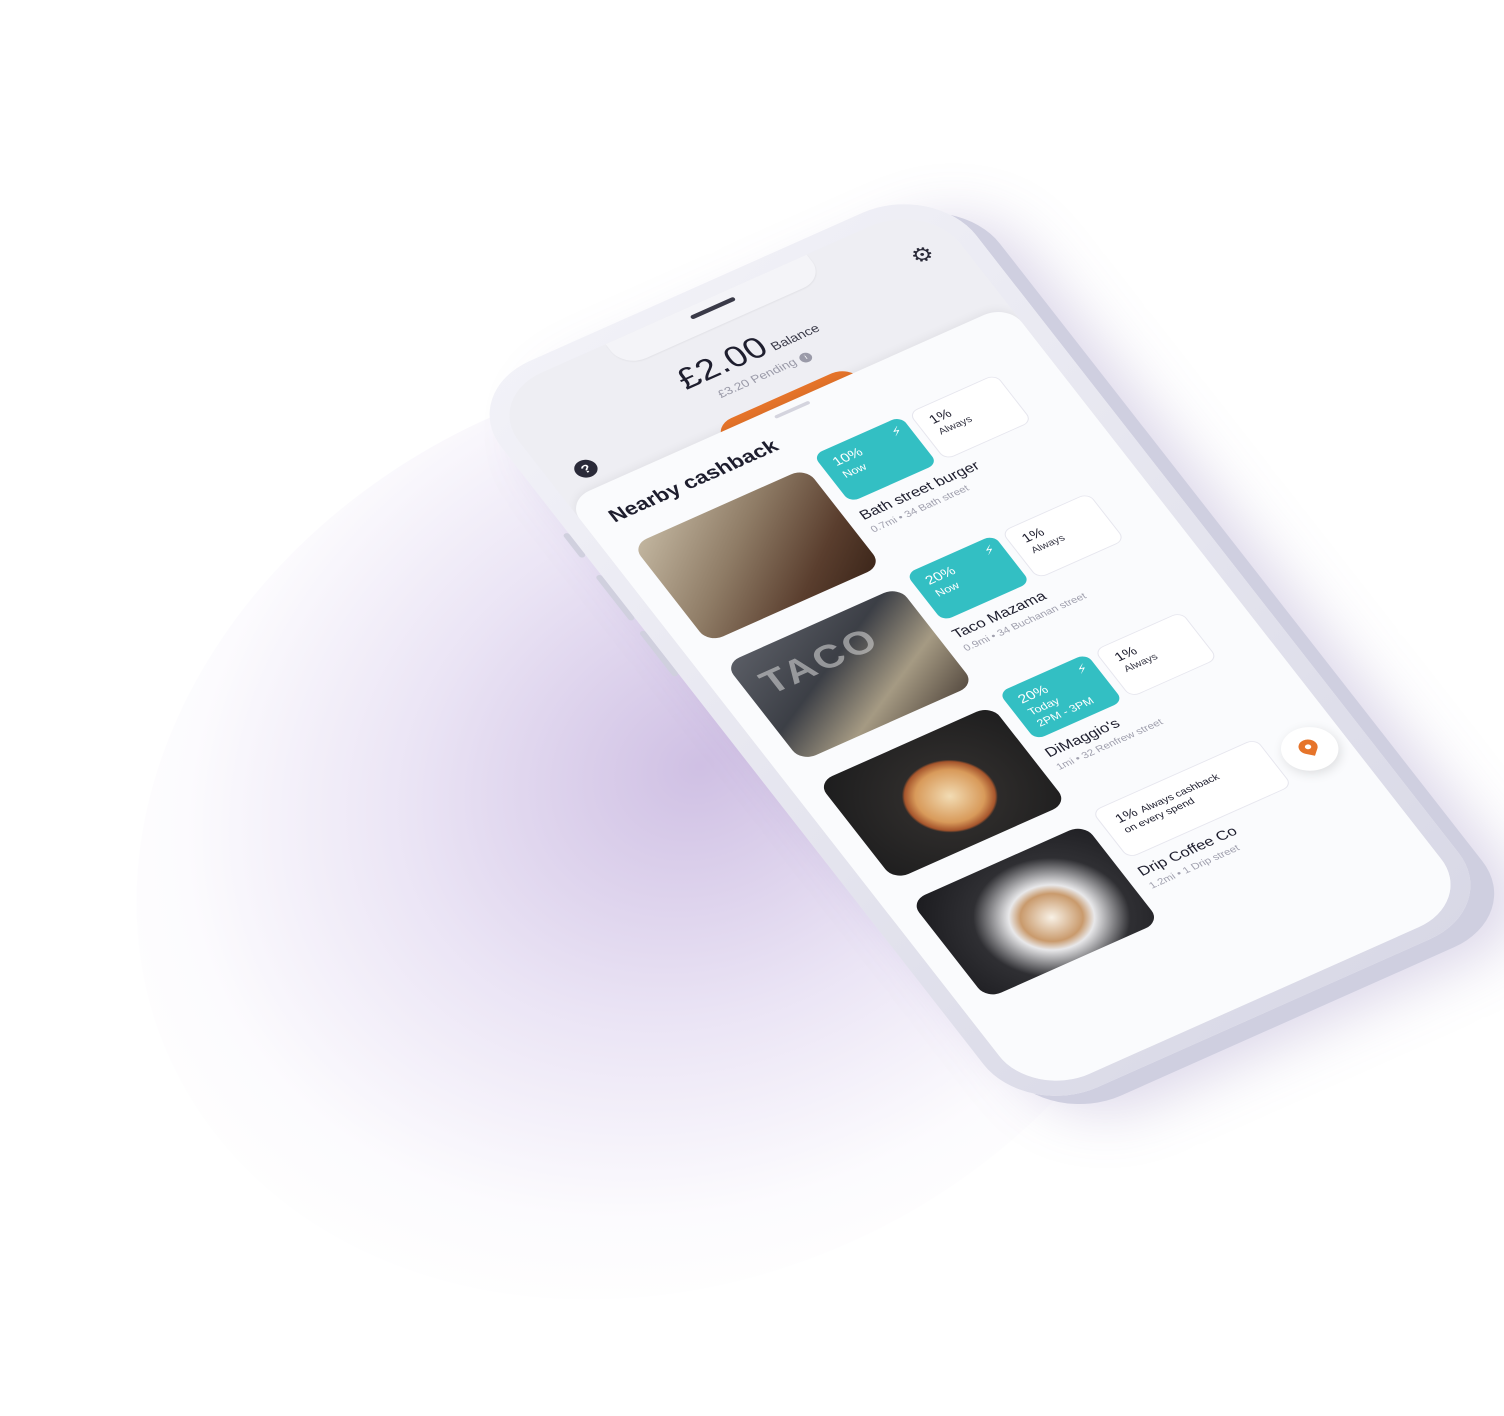  What do you see at coordinates (574, 545) in the screenshot?
I see `mute-switch` at bounding box center [574, 545].